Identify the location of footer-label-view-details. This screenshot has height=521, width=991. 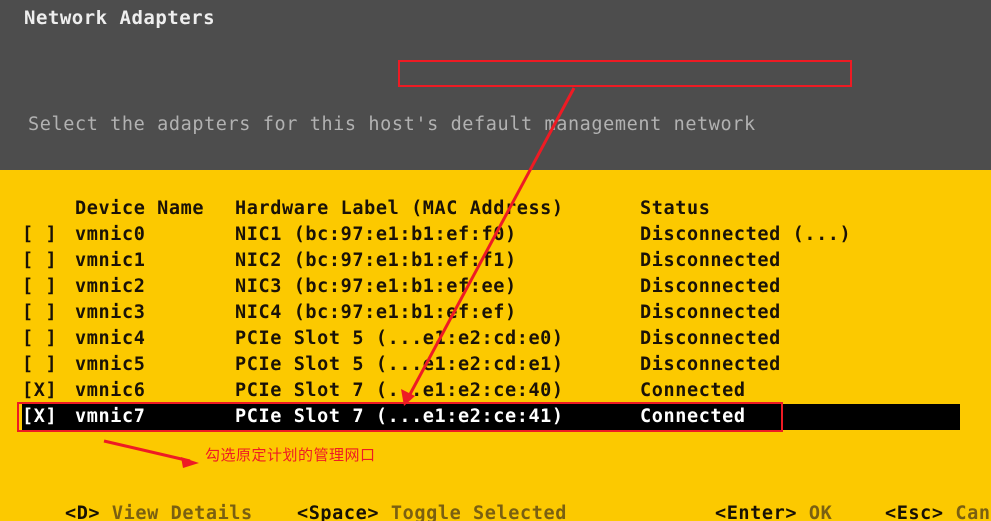
(106, 512).